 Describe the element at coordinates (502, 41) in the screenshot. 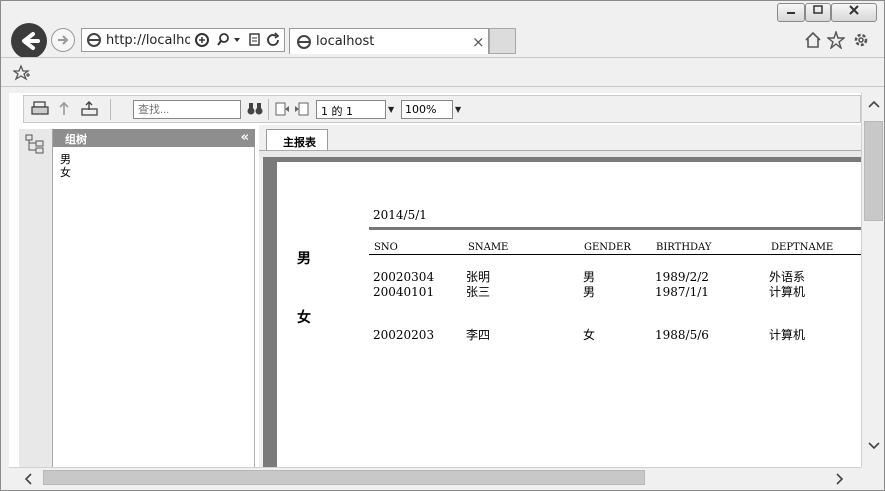

I see `new-tab-button` at that location.